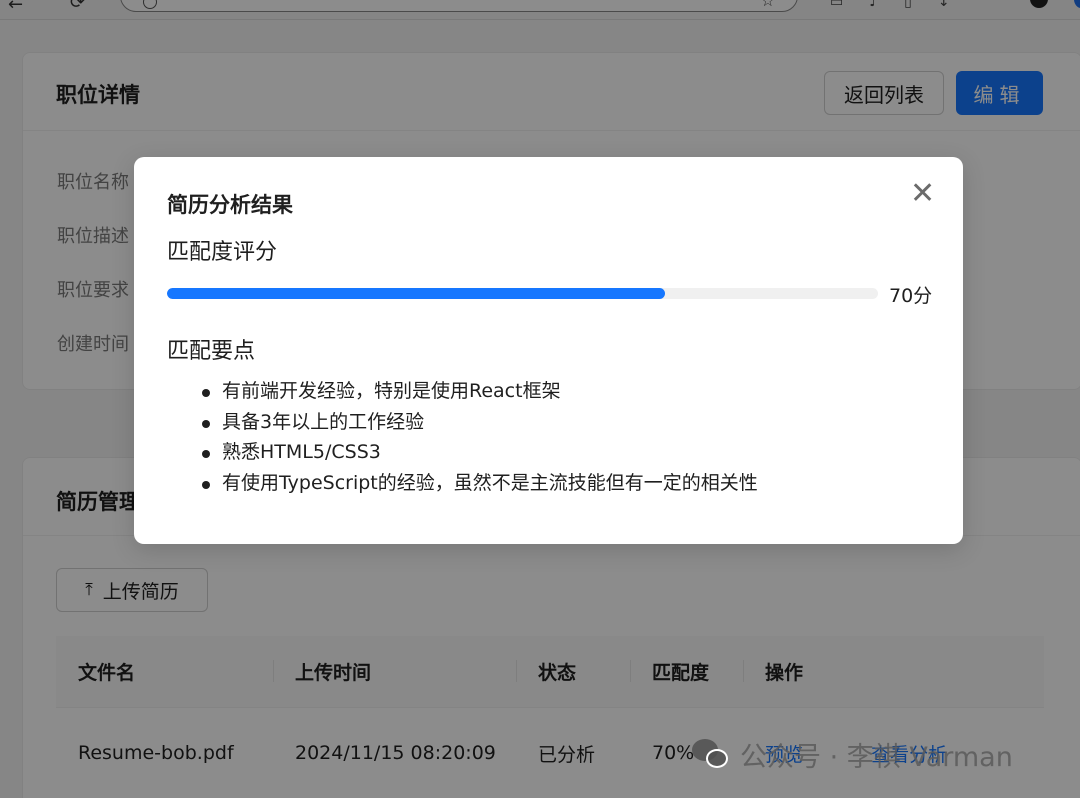  What do you see at coordinates (222, 252) in the screenshot?
I see `score-section-title: 匹配度评分` at bounding box center [222, 252].